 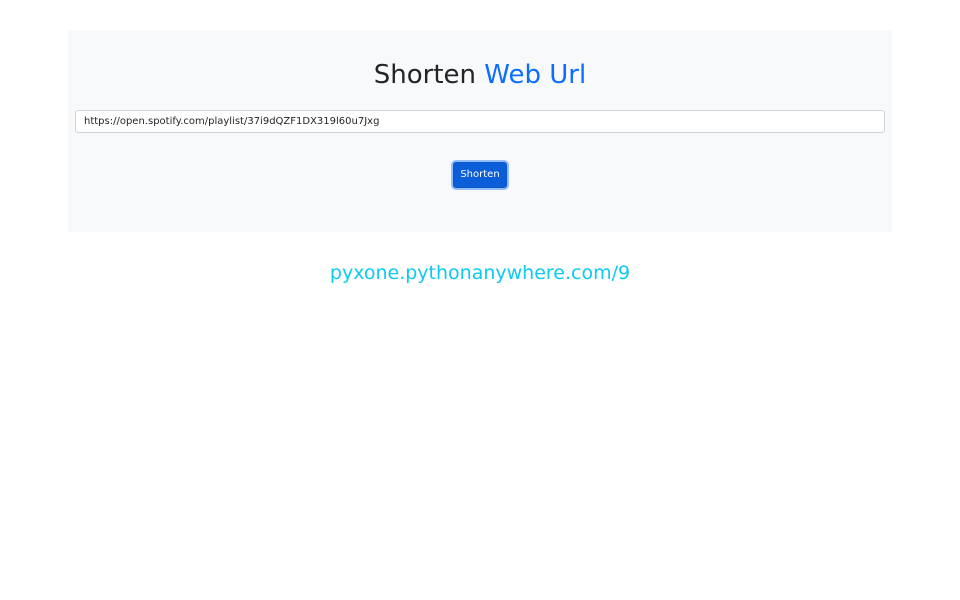 I want to click on short-url-link: pyxone.pythonanywhere.com/9, so click(x=480, y=273).